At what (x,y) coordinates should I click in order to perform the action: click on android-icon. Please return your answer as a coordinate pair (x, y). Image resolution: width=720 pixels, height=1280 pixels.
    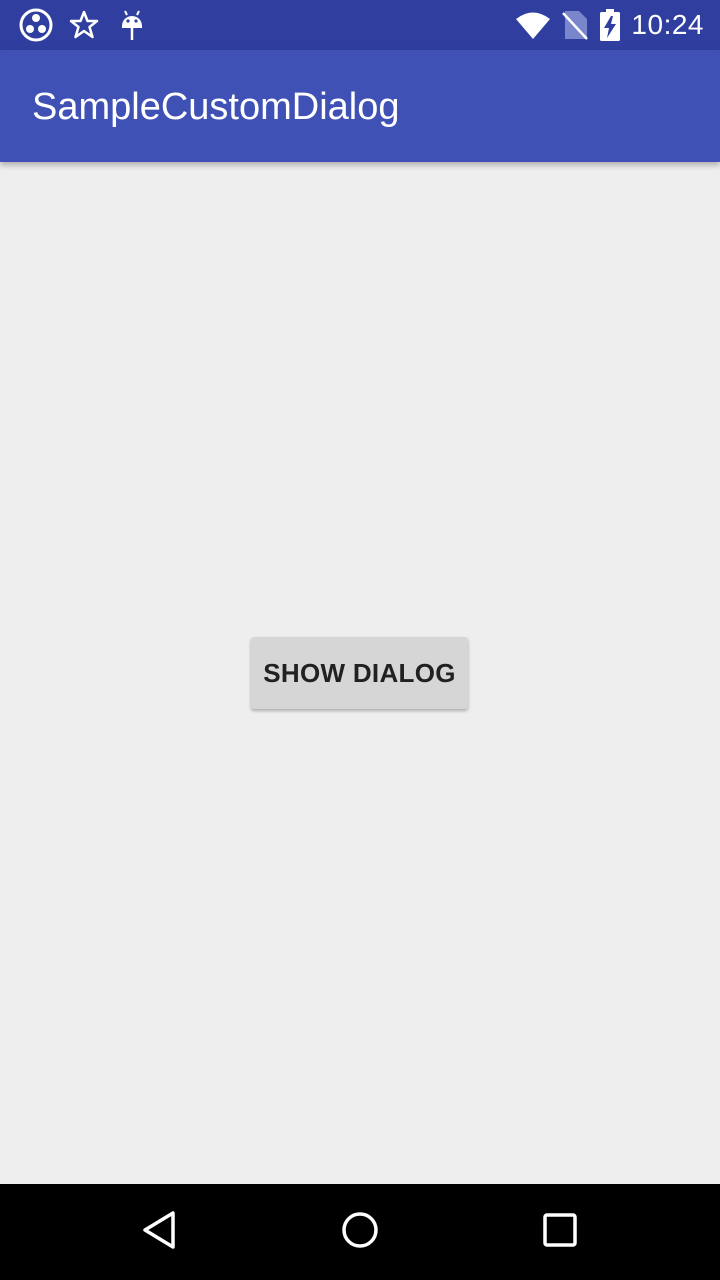
    Looking at the image, I should click on (132, 25).